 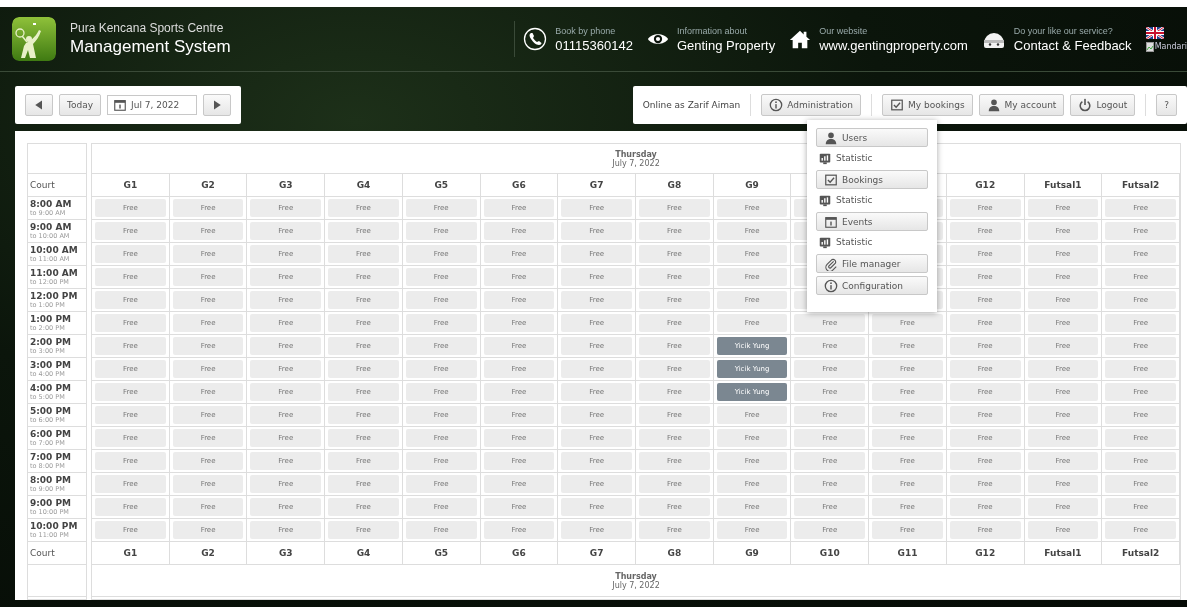 I want to click on logout-icon, so click(x=1085, y=105).